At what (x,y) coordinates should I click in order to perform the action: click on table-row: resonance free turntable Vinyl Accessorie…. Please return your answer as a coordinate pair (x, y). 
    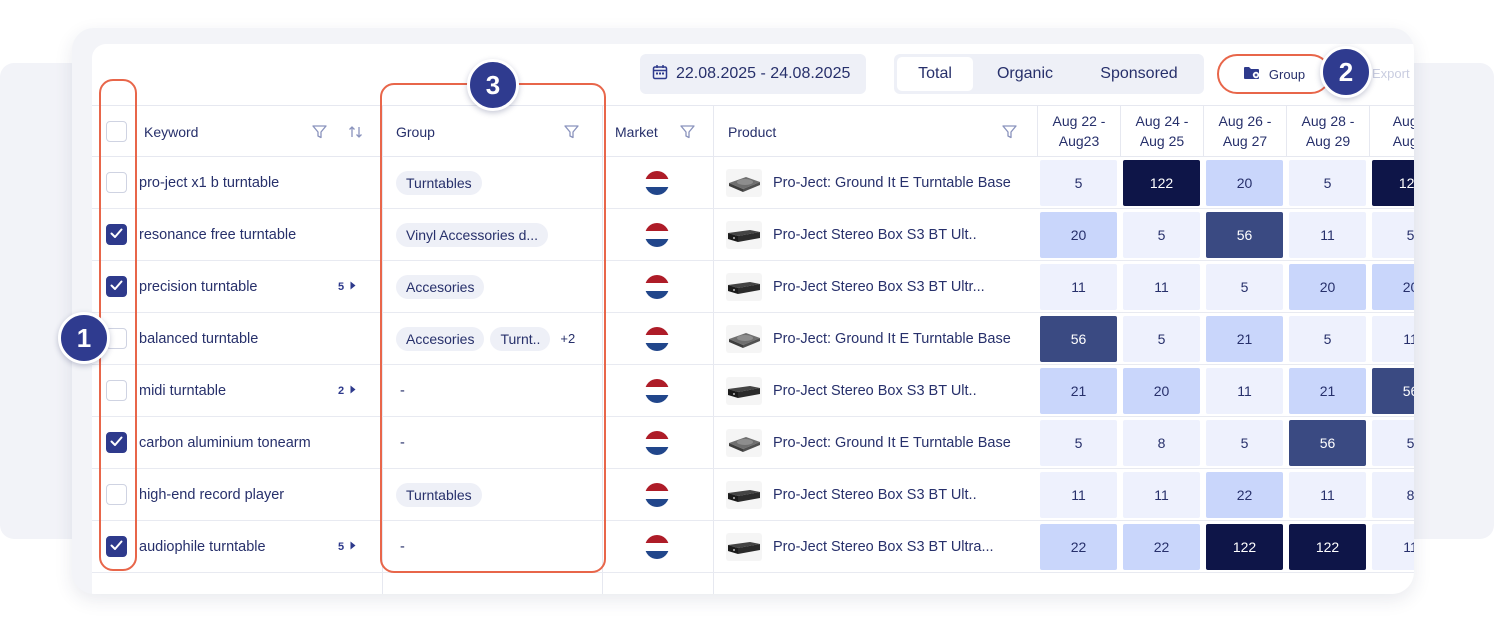
    Looking at the image, I should click on (753, 235).